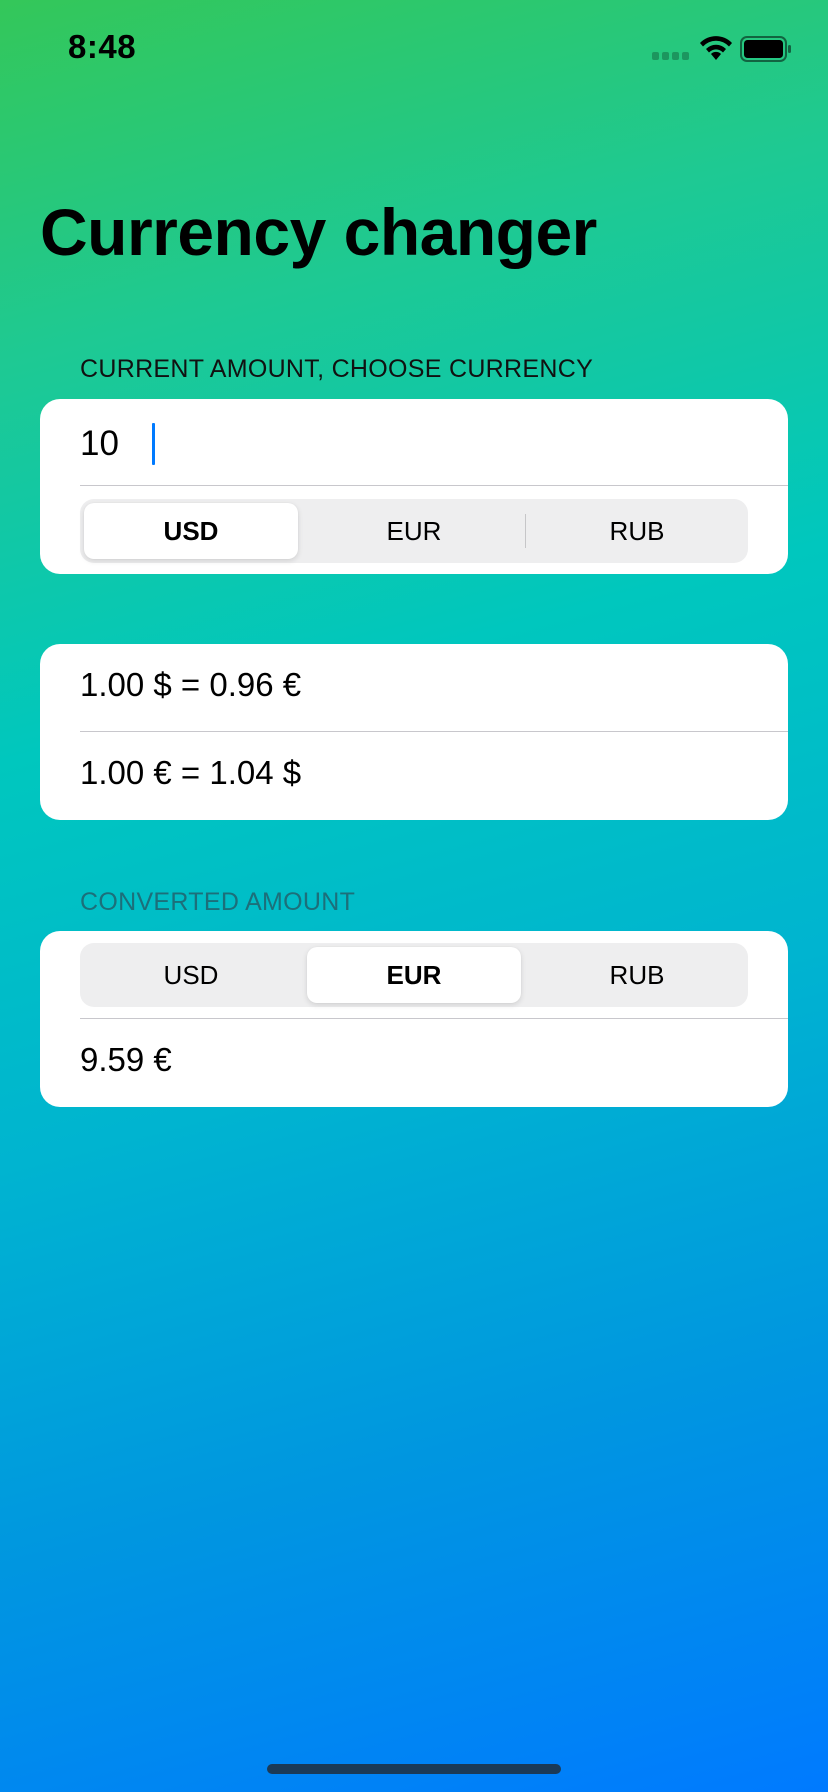  What do you see at coordinates (191, 531) in the screenshot?
I see `source-segment-usd: USD` at bounding box center [191, 531].